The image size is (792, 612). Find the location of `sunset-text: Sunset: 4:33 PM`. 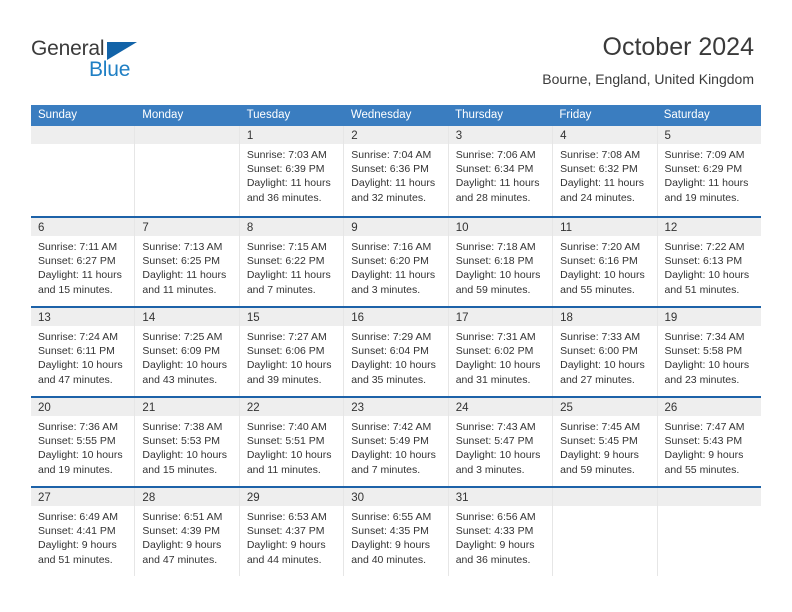

sunset-text: Sunset: 4:33 PM is located at coordinates (494, 531).